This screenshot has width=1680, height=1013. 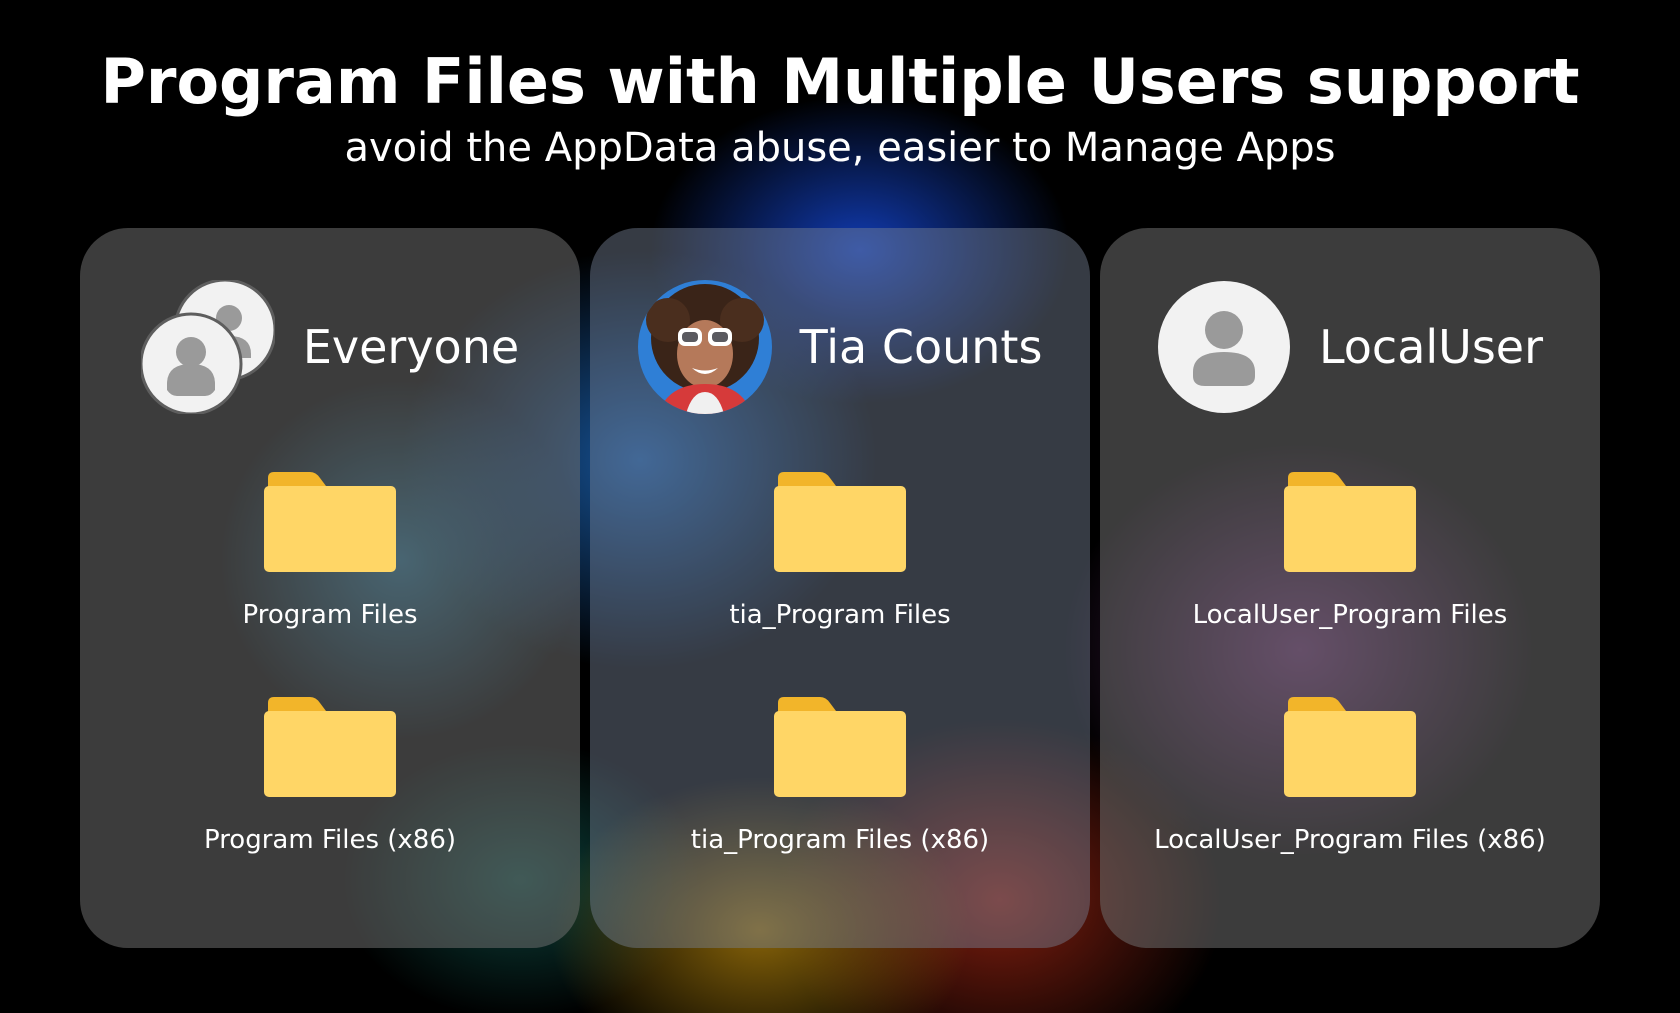 I want to click on folder-label: tia_Program Files (x86), so click(x=840, y=840).